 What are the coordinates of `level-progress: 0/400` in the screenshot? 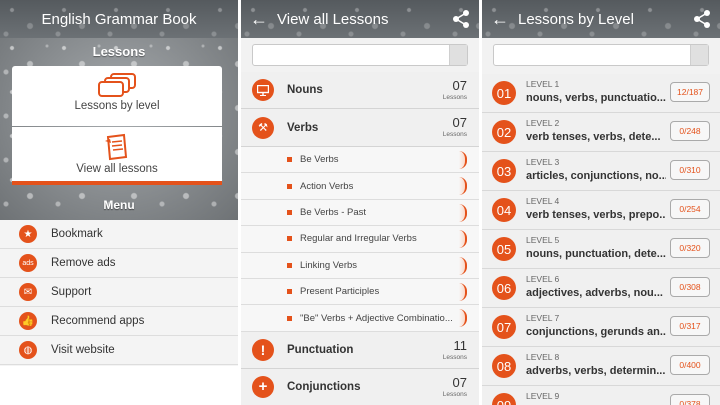 It's located at (690, 365).